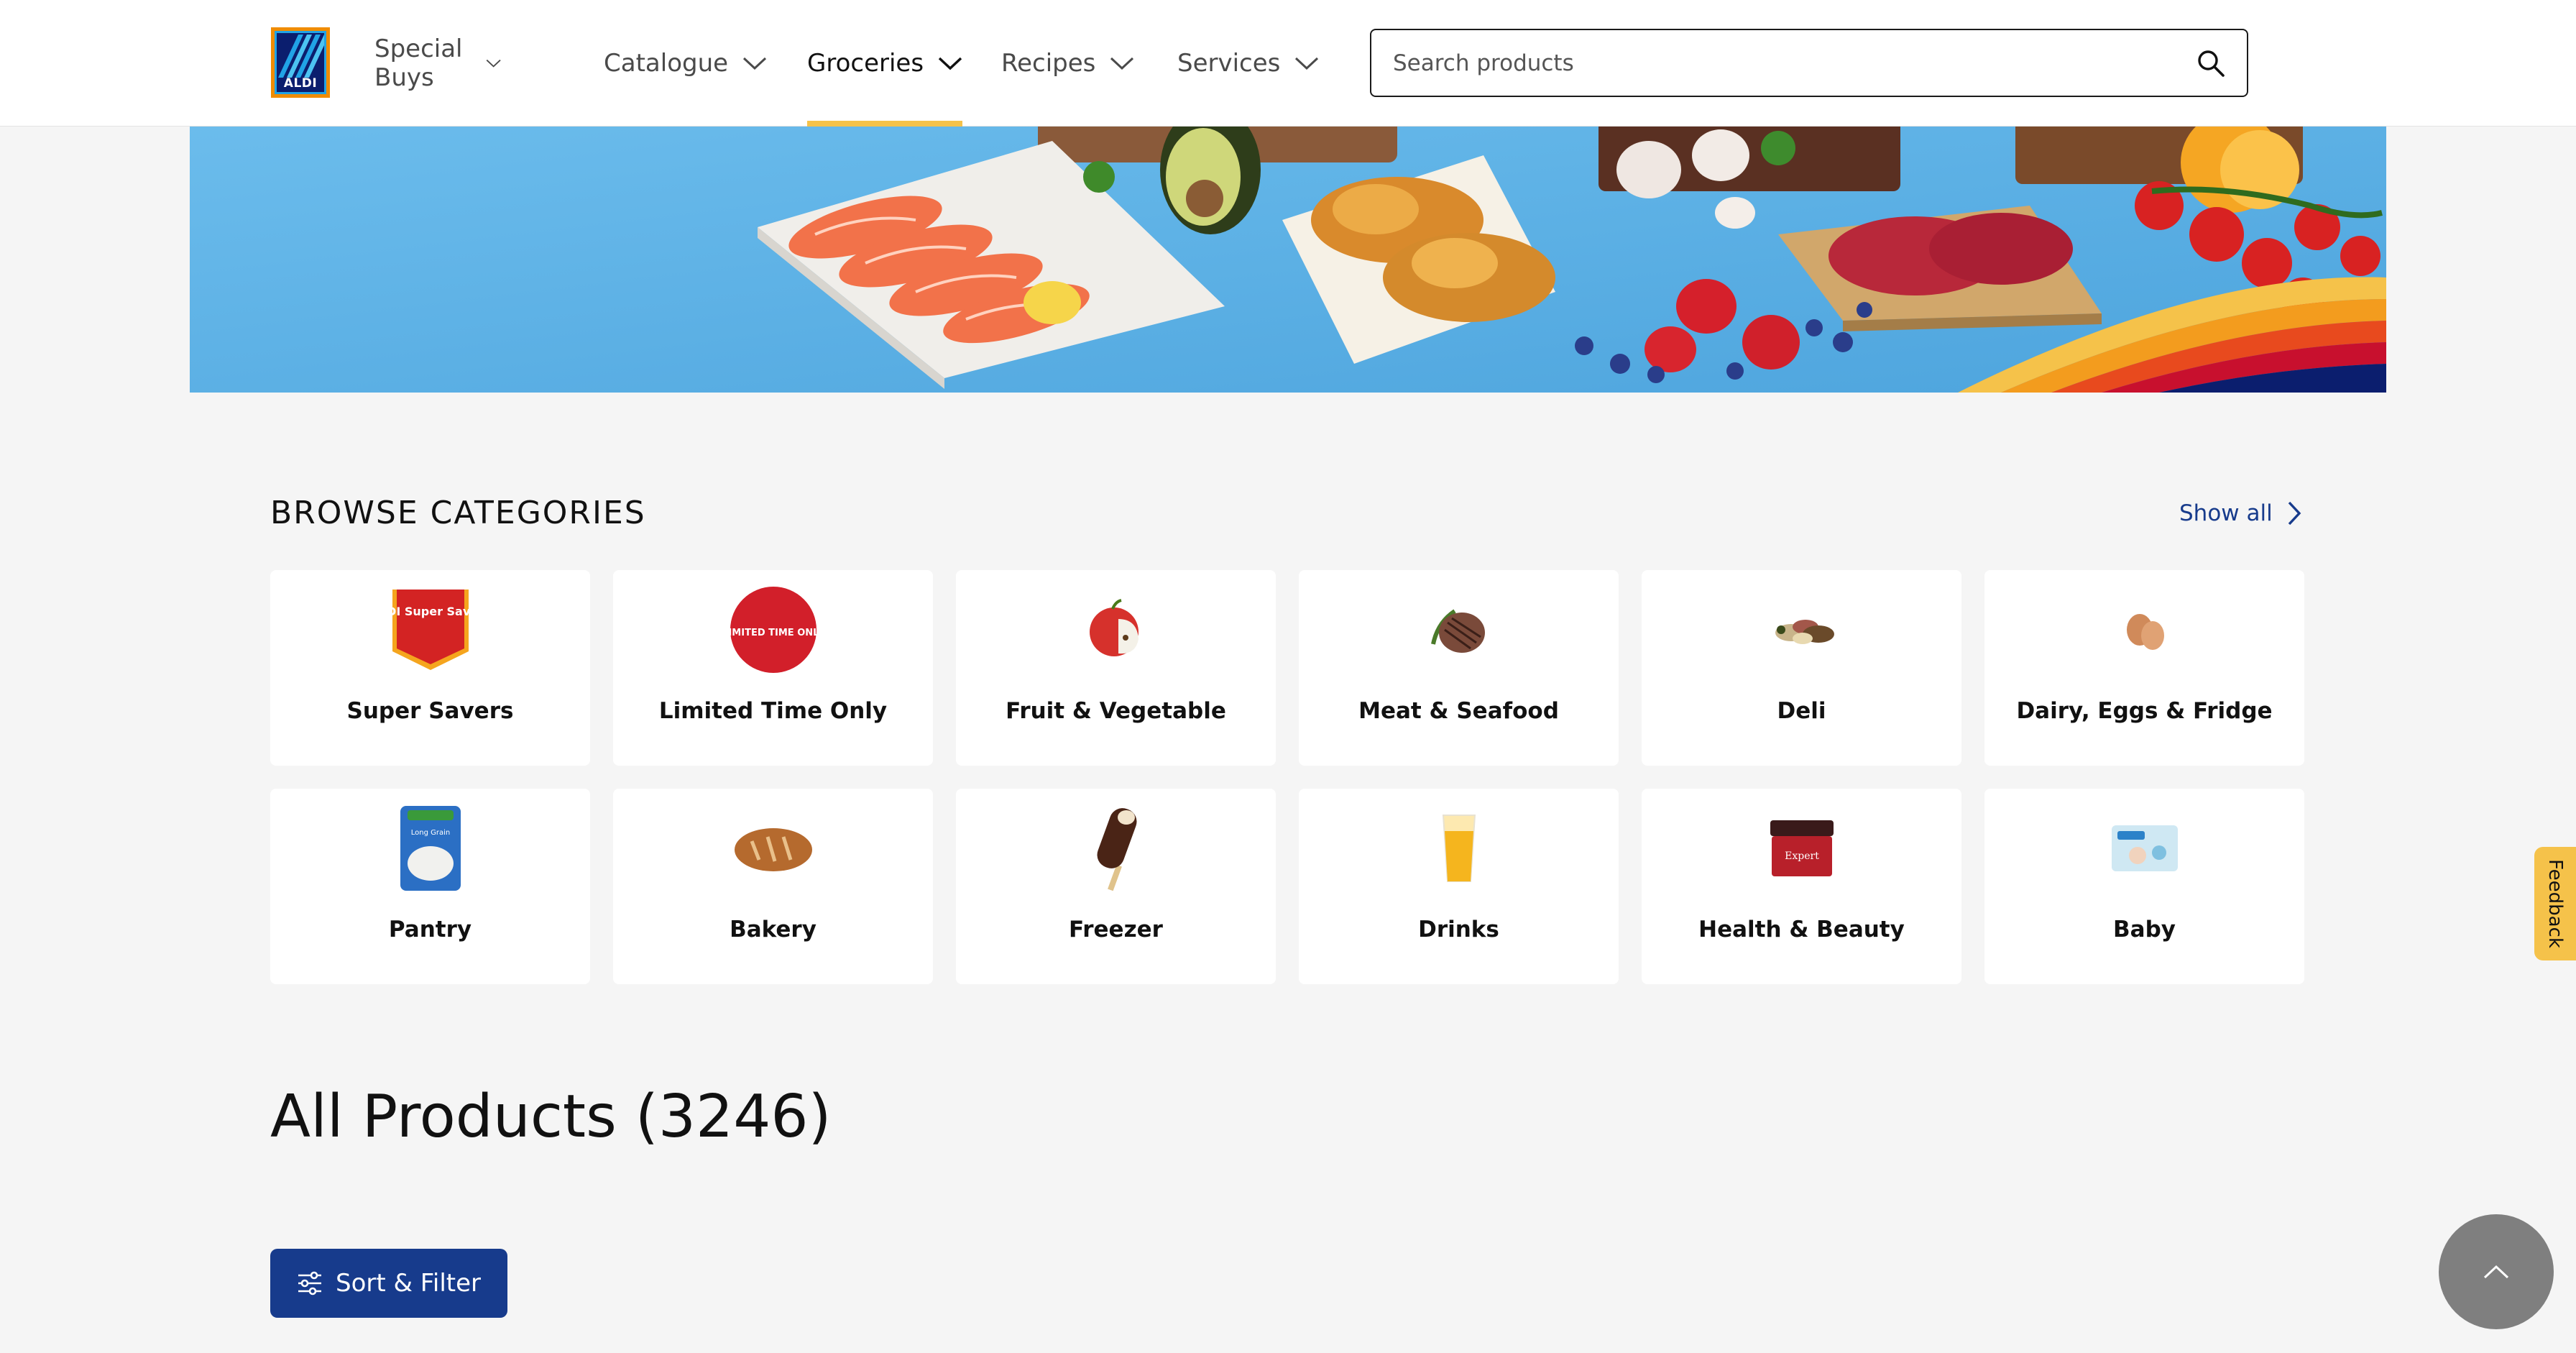 The width and height of the screenshot is (2576, 1353). I want to click on logo-text: ALDI, so click(300, 83).